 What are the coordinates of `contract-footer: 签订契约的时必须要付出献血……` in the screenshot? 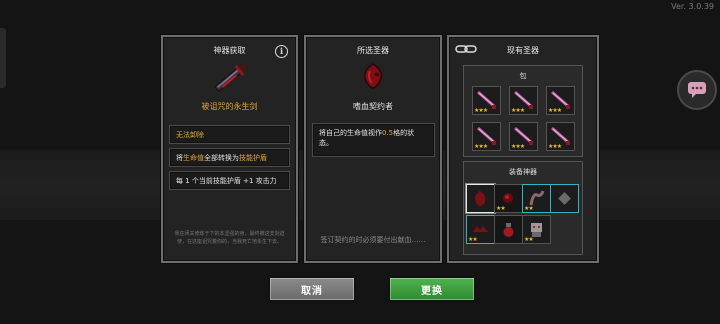 It's located at (373, 240).